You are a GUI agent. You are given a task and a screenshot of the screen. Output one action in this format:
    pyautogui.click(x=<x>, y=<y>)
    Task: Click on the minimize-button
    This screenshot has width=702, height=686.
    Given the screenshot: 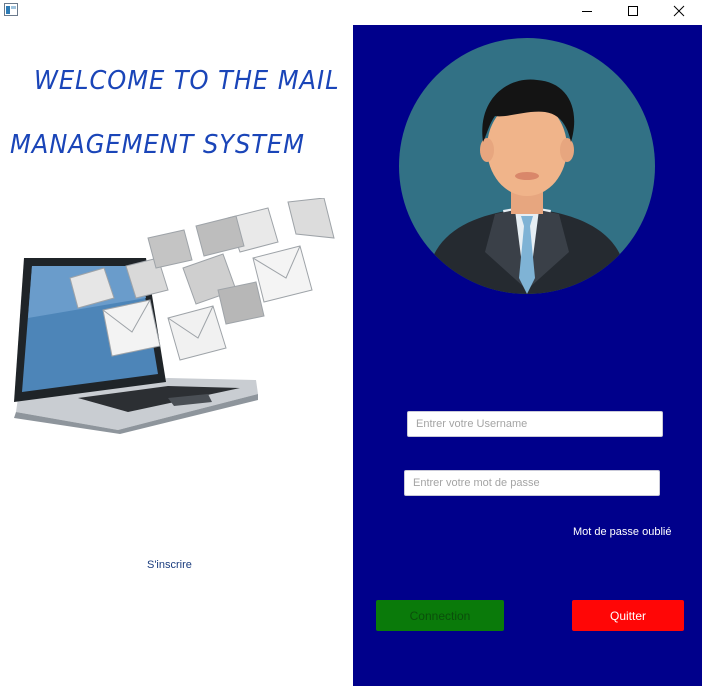 What is the action you would take?
    pyautogui.click(x=587, y=11)
    